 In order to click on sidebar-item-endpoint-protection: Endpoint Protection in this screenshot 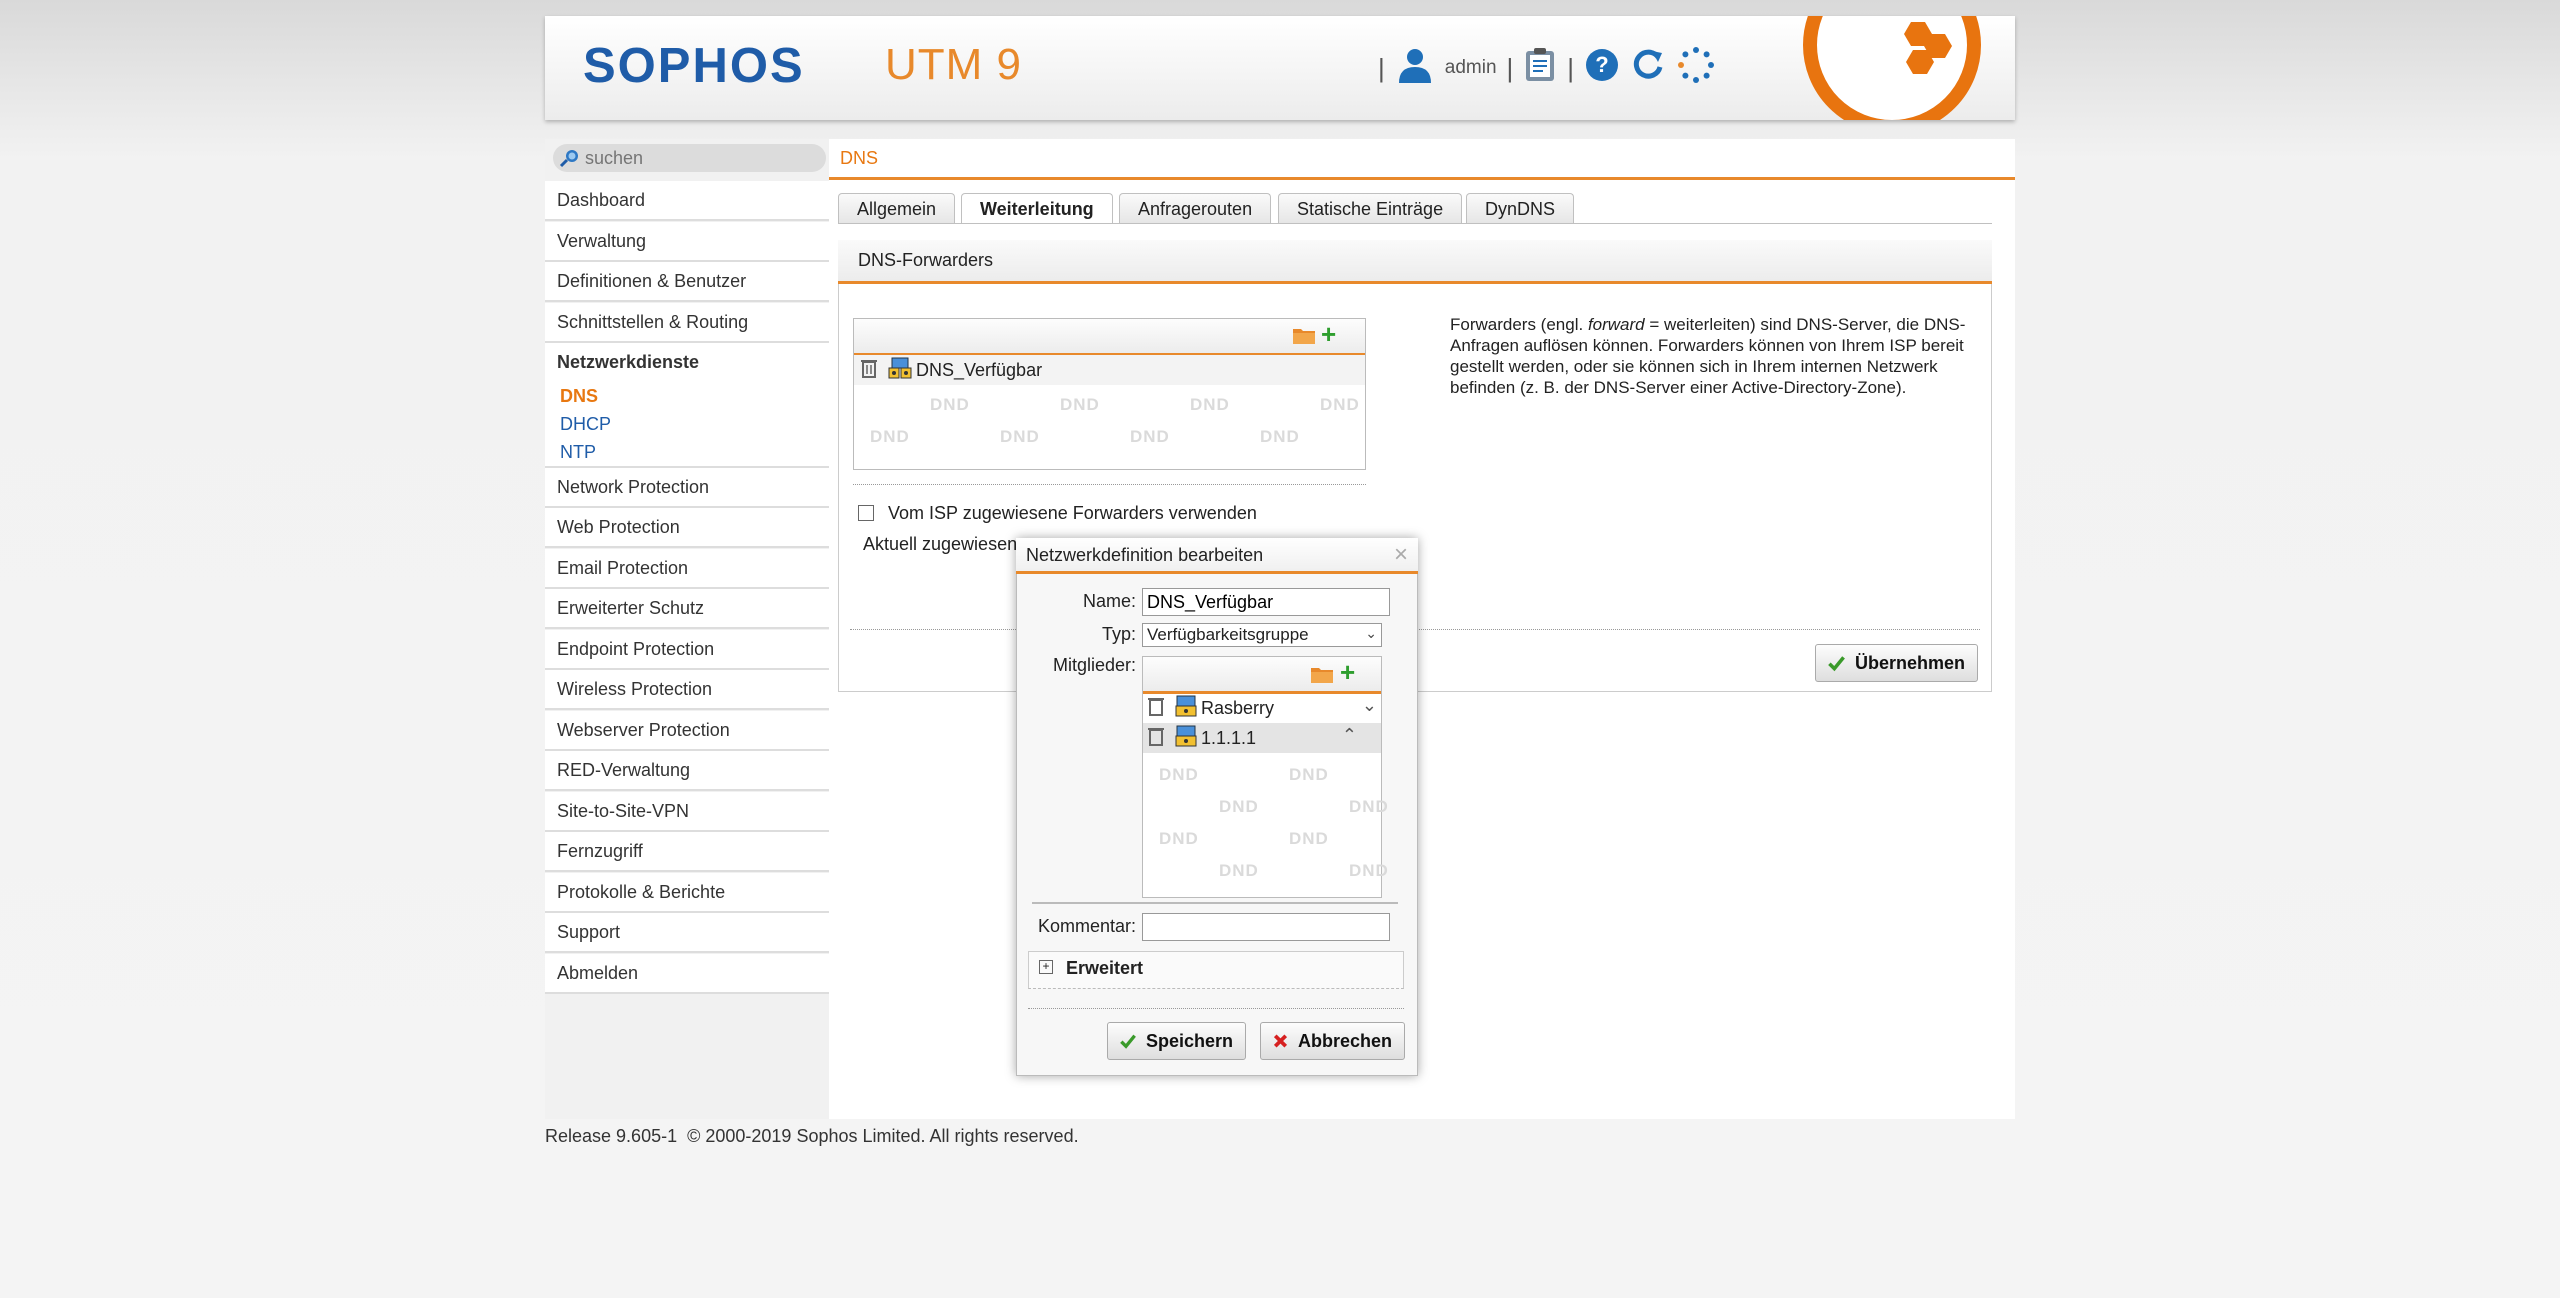, I will do `click(687, 650)`.